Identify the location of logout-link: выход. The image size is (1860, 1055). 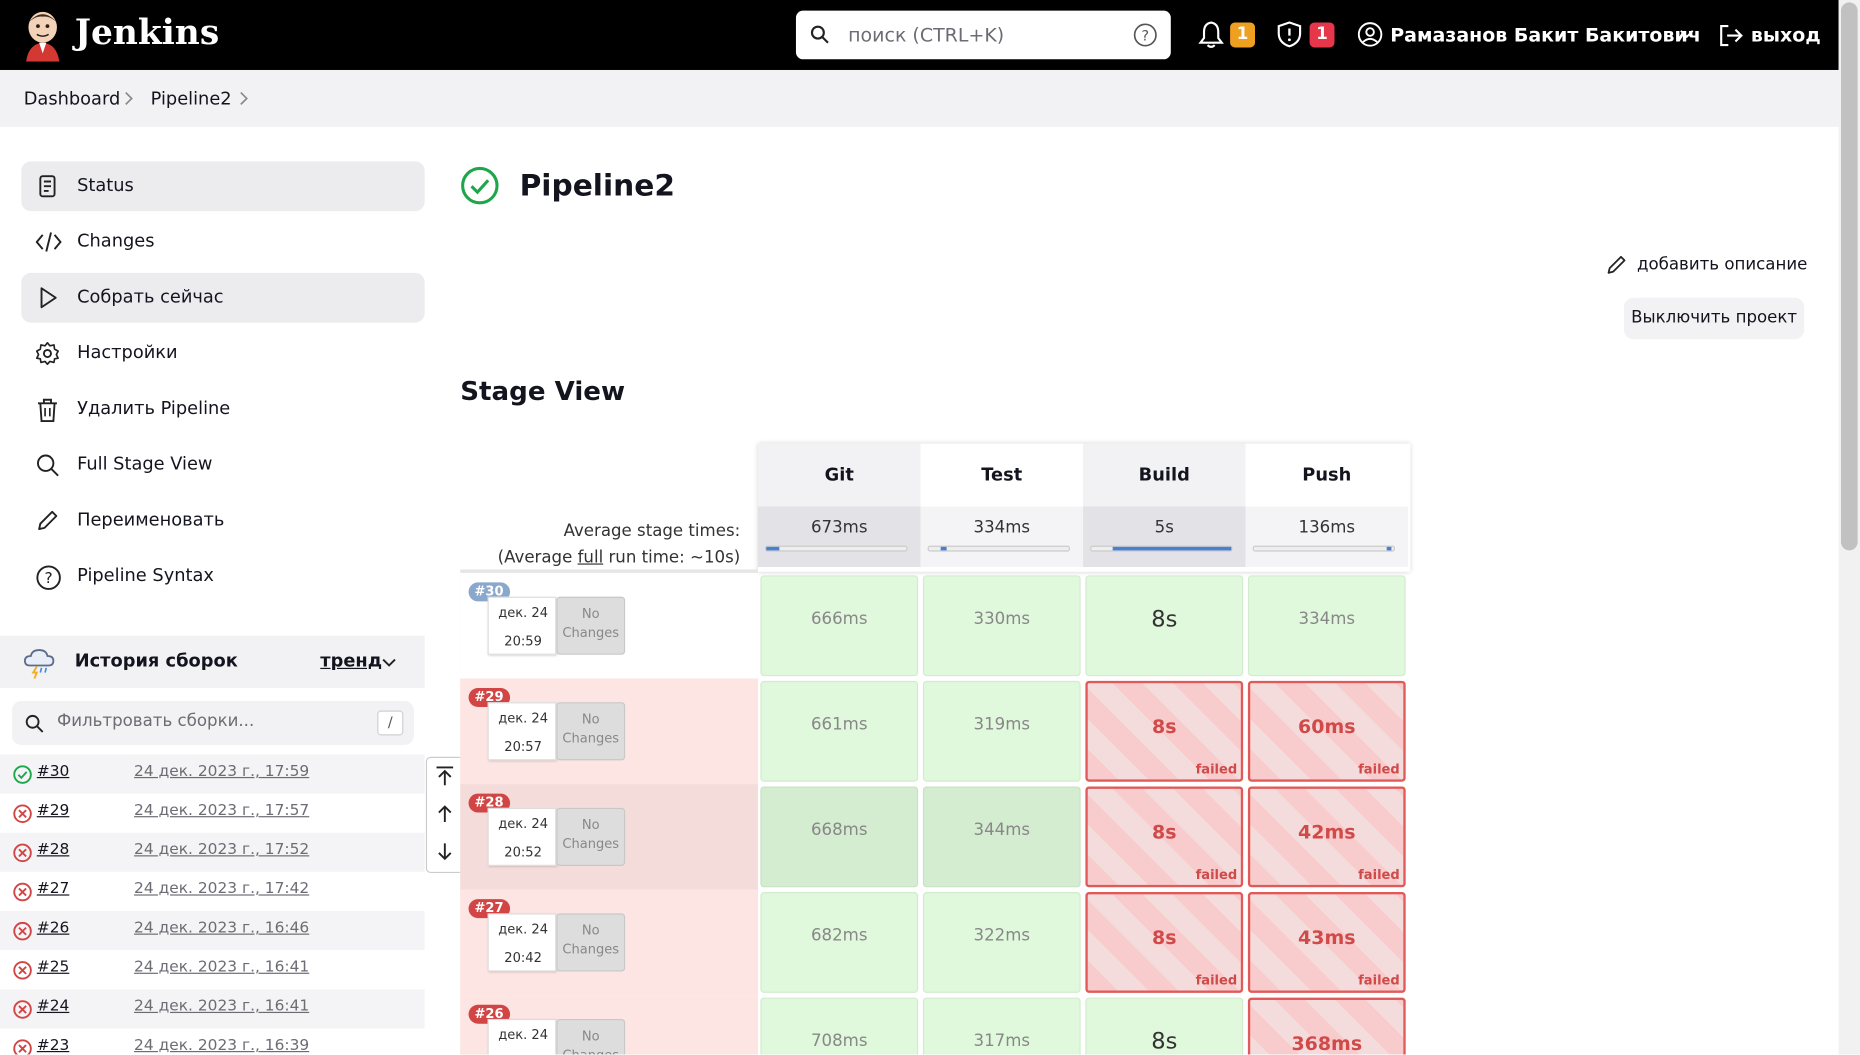
(1786, 35).